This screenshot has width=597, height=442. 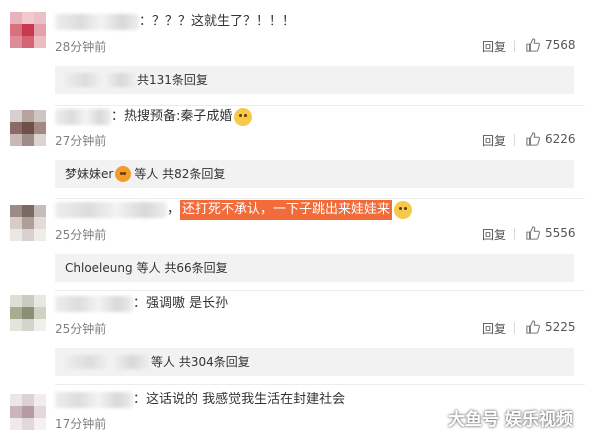 What do you see at coordinates (560, 139) in the screenshot?
I see `like-count: 6226` at bounding box center [560, 139].